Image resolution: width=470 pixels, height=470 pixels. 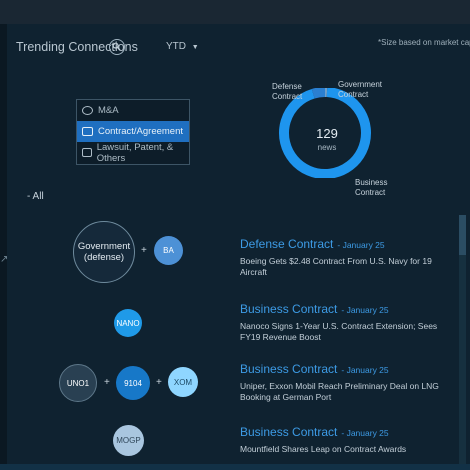 I want to click on filter-label: Lawsuit, Patent, & Others, so click(x=135, y=152).